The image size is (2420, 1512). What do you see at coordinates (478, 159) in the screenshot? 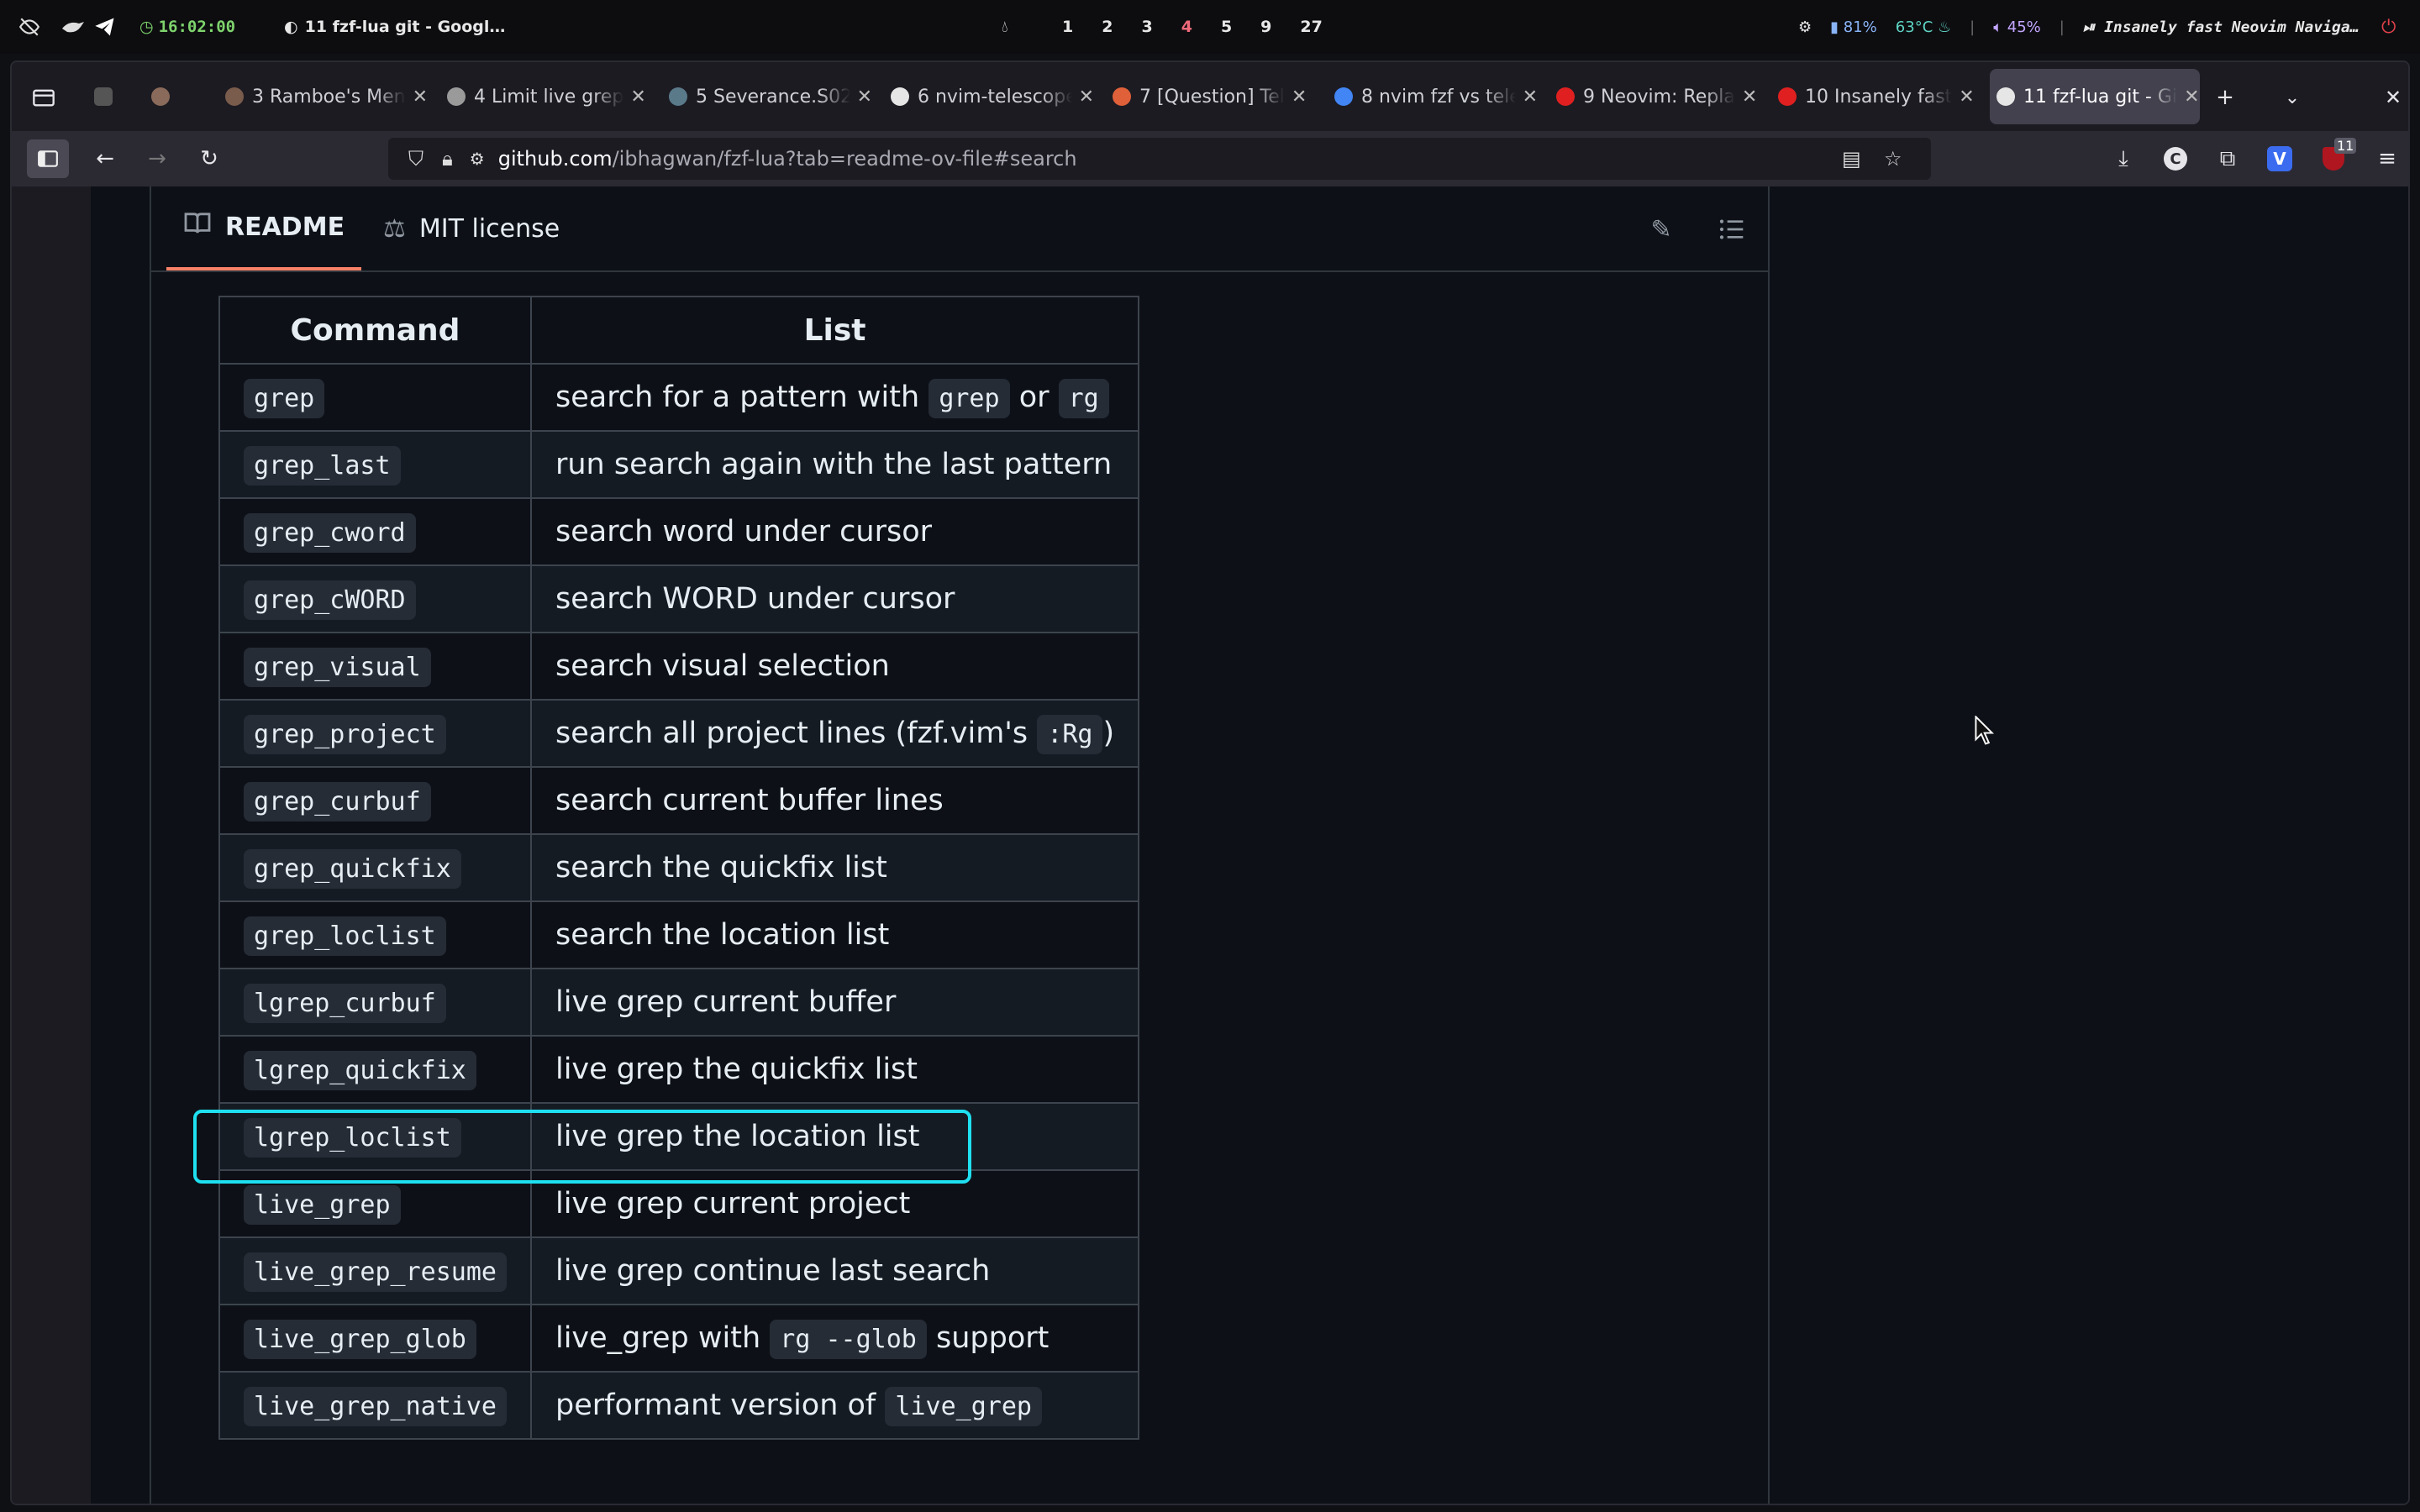
I see `site-permissions-icon: ⚙` at bounding box center [478, 159].